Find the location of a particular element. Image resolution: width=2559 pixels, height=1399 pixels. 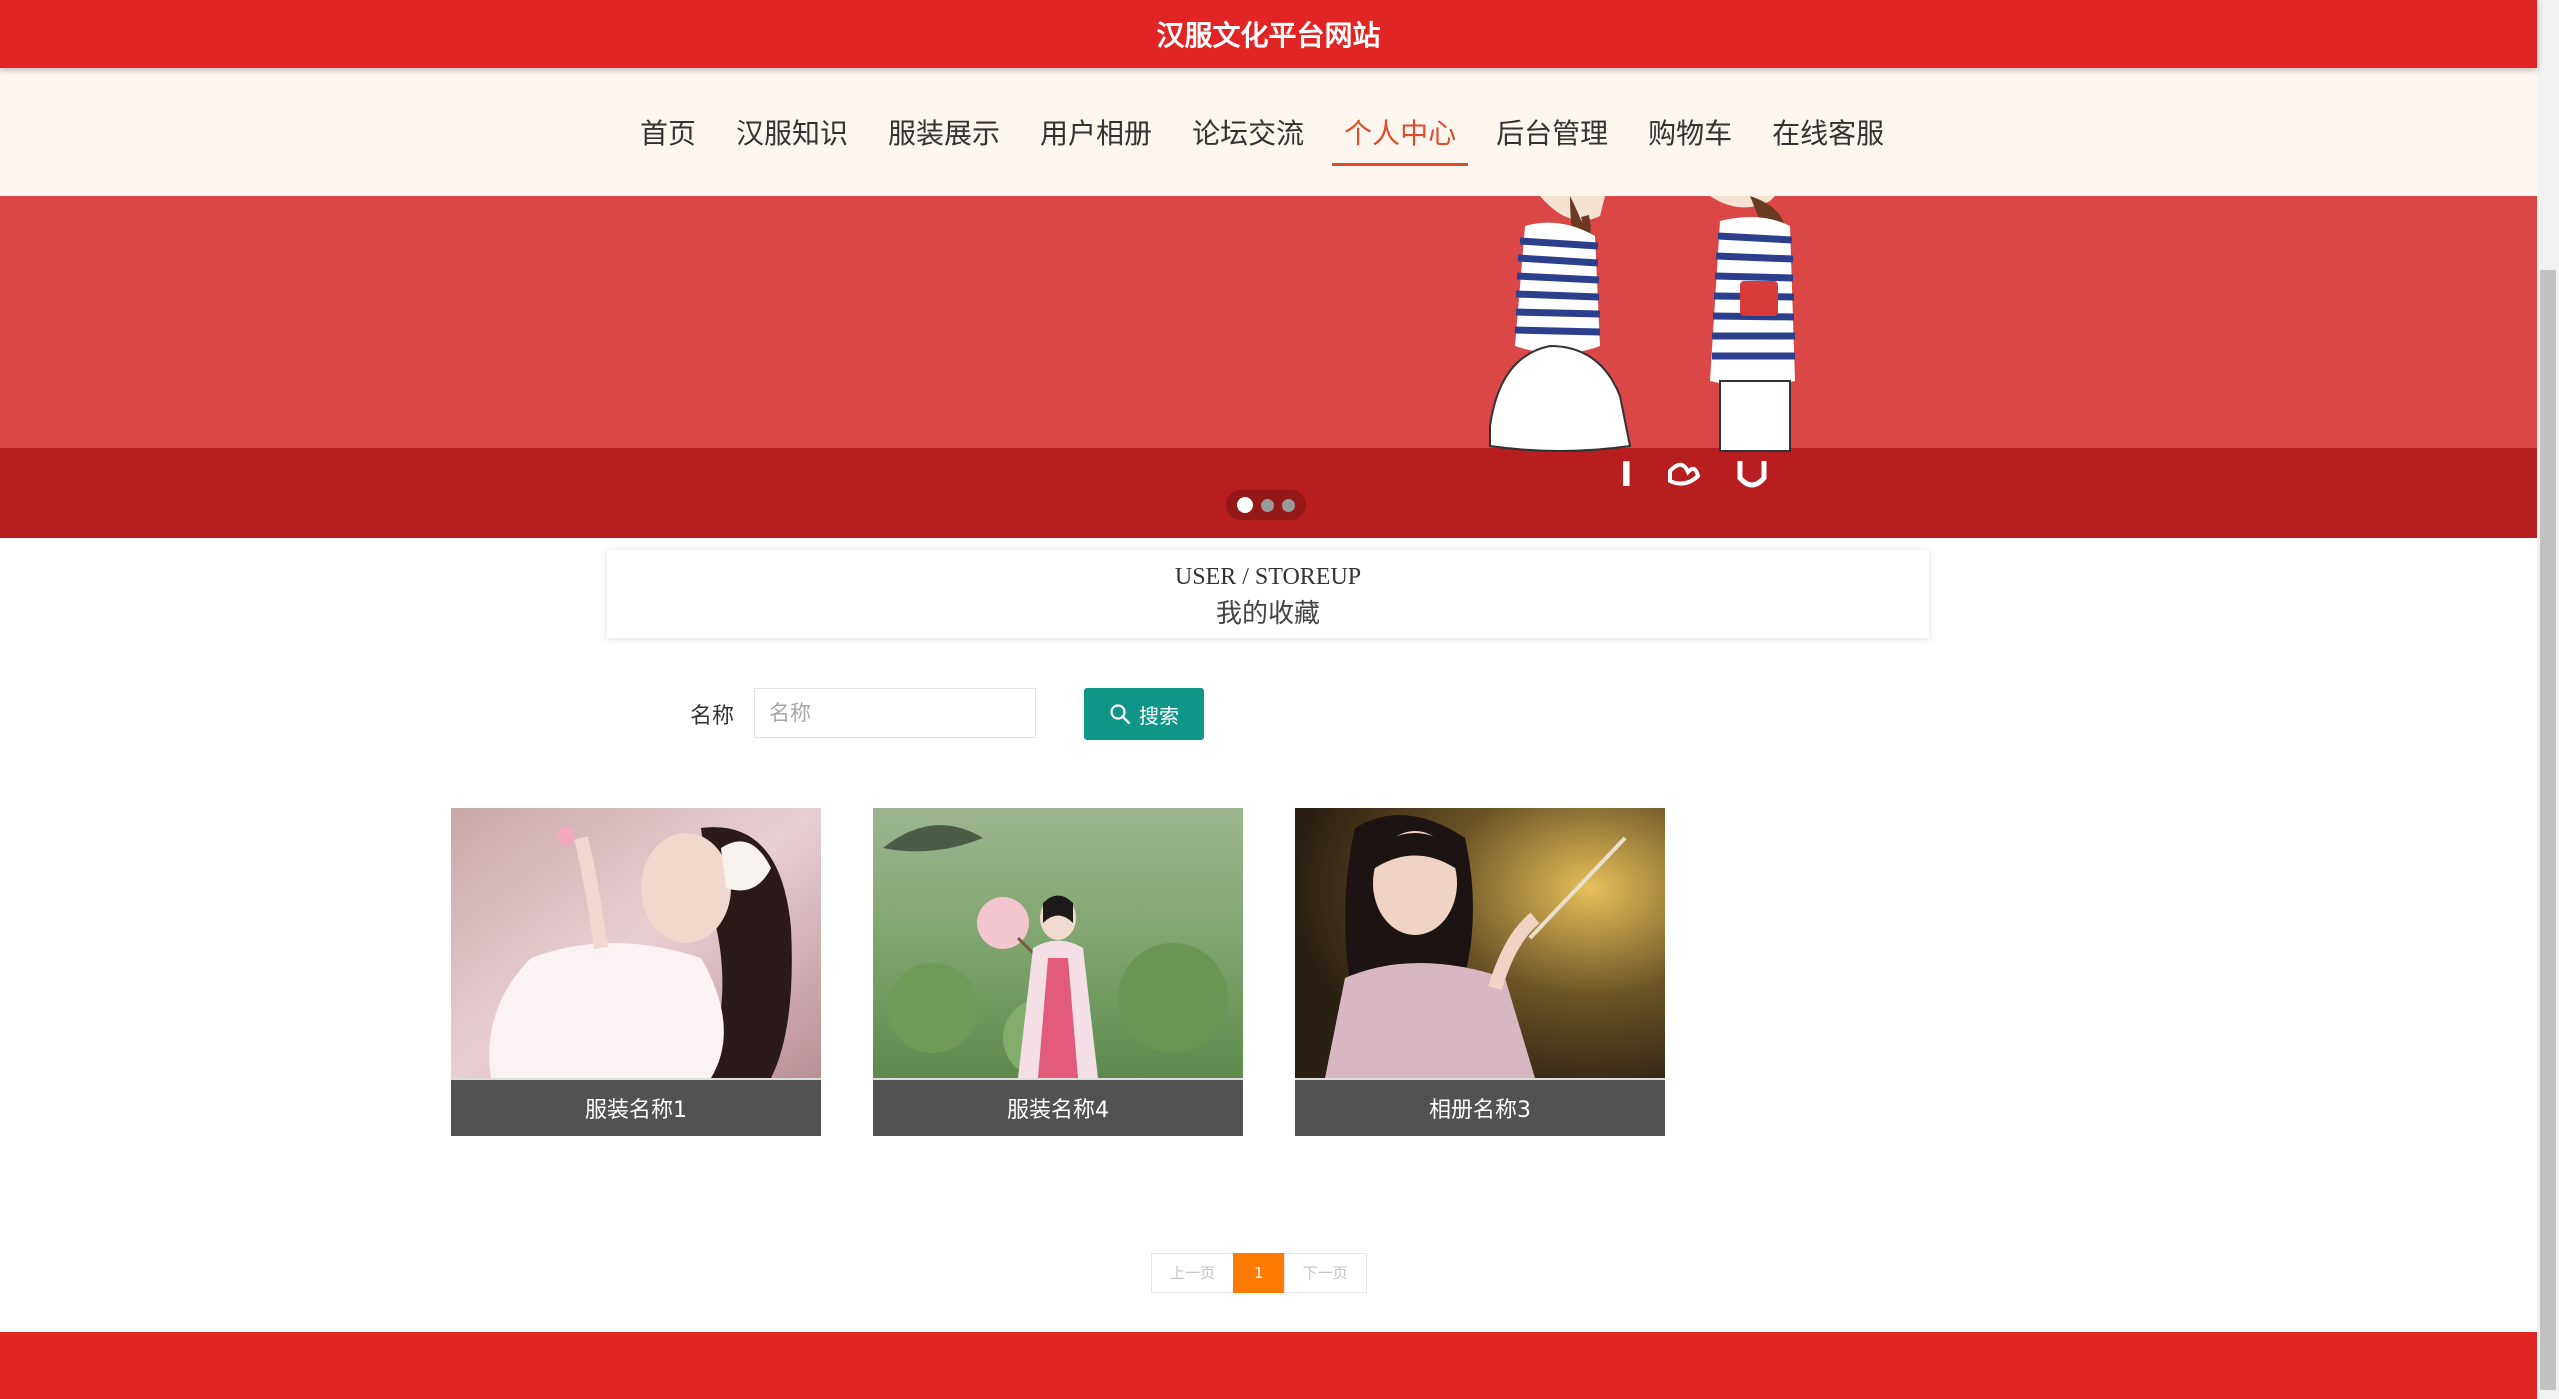

carousel-indicators is located at coordinates (1266, 505).